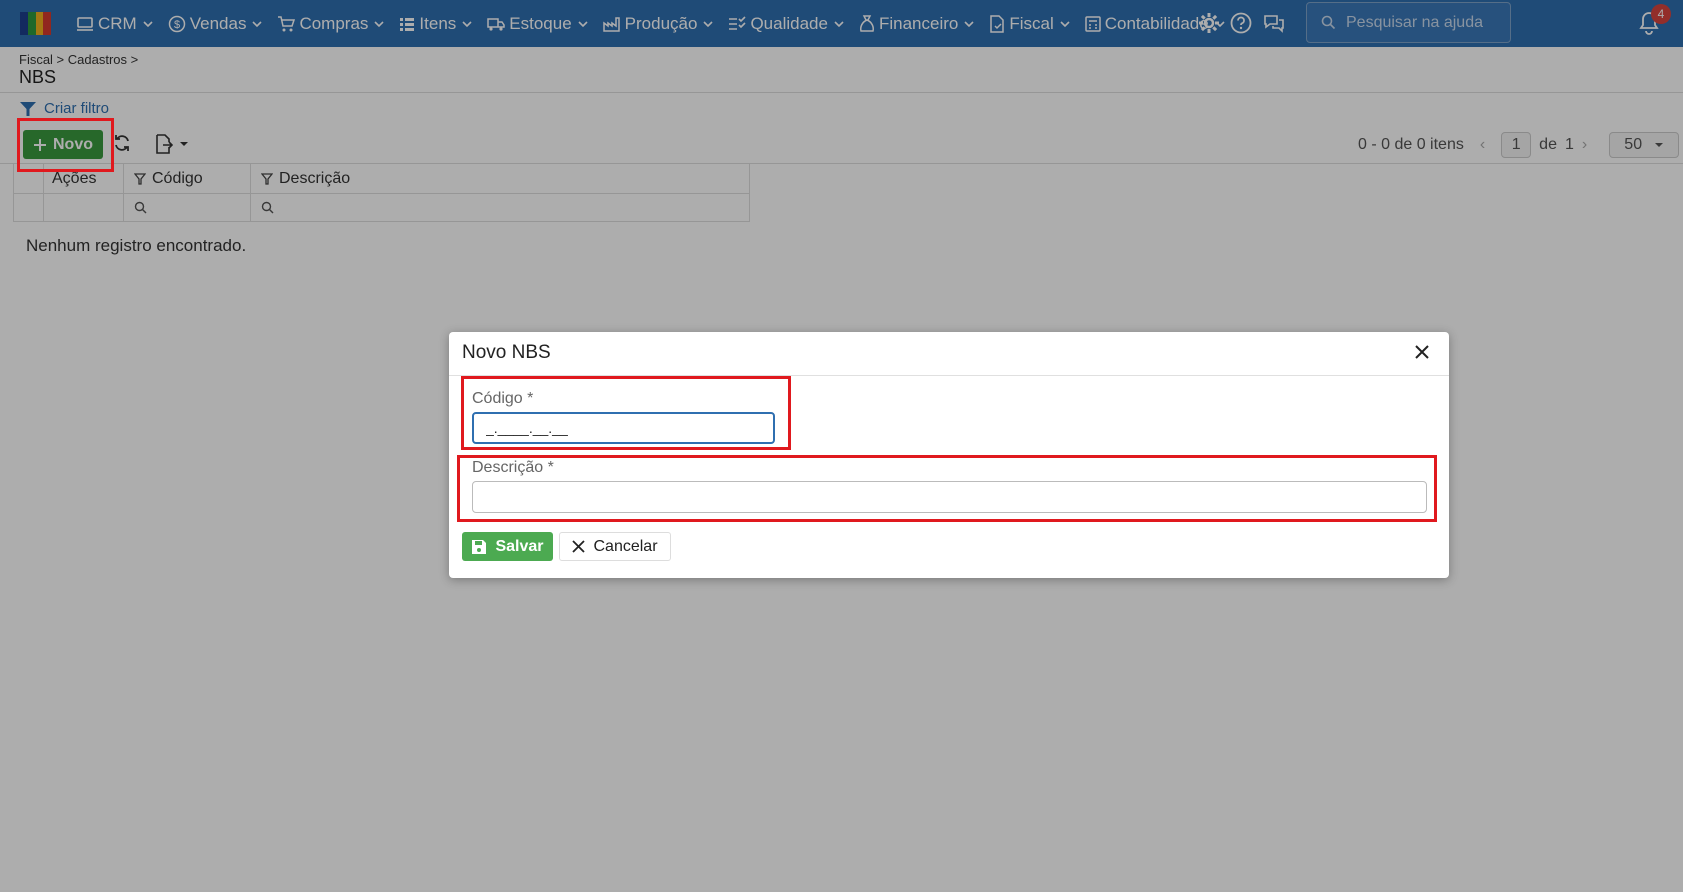 This screenshot has width=1683, height=892. Describe the element at coordinates (519, 546) in the screenshot. I see `save-button-label: Salvar` at that location.